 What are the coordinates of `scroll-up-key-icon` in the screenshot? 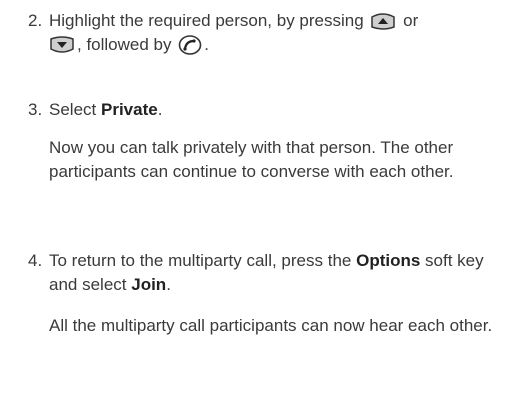 It's located at (383, 21).